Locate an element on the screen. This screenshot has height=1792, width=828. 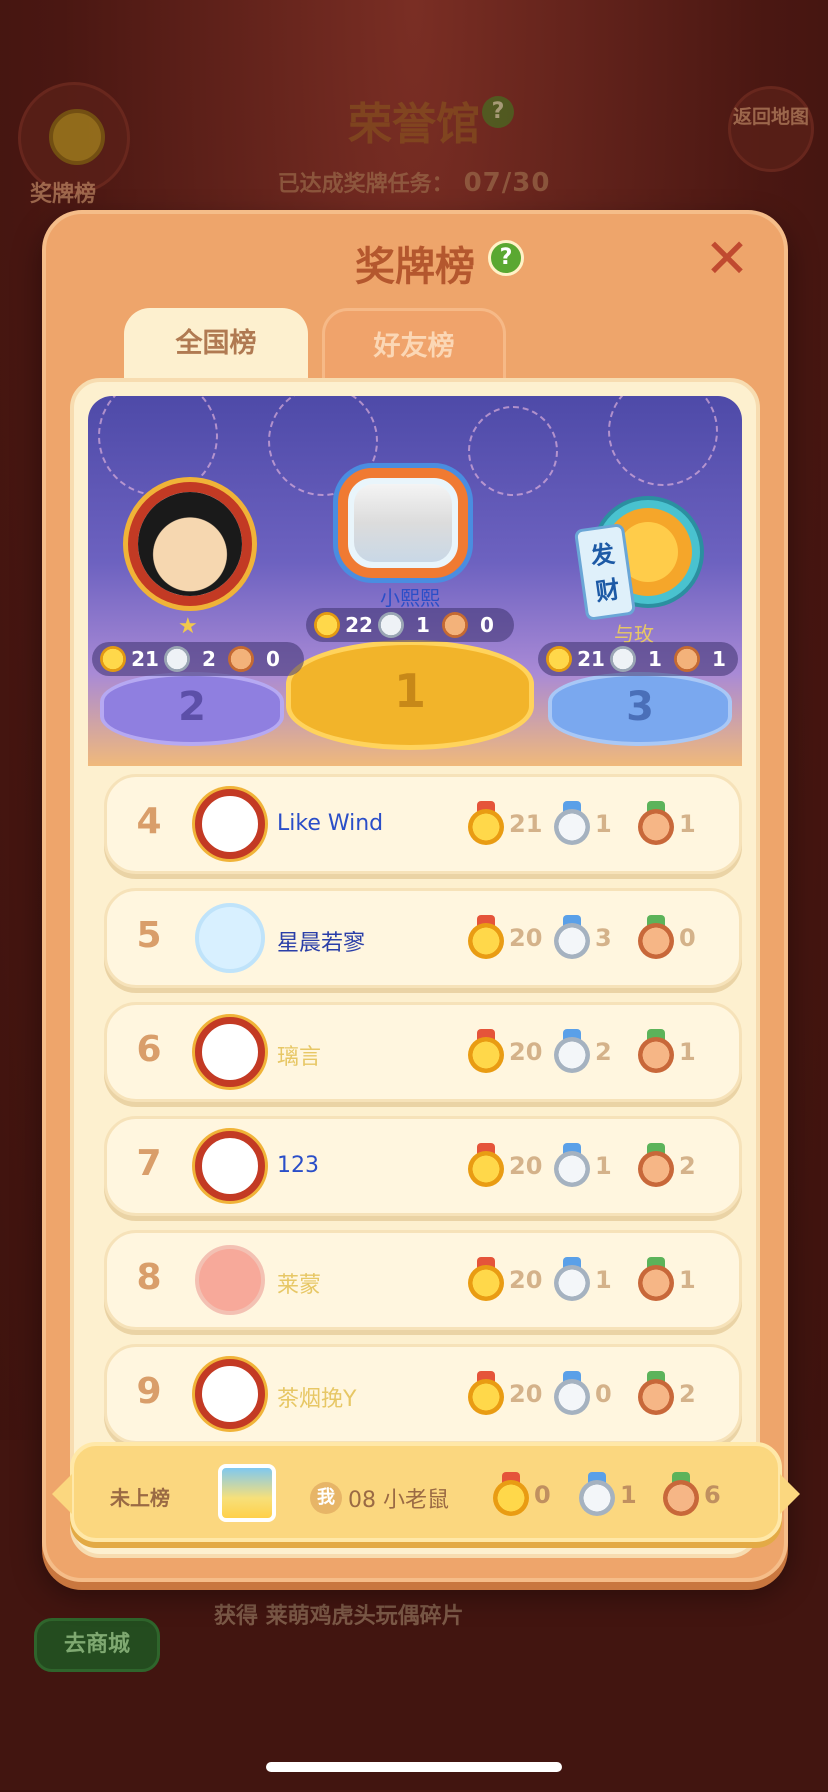
rank-number: 9 is located at coordinates (149, 1391).